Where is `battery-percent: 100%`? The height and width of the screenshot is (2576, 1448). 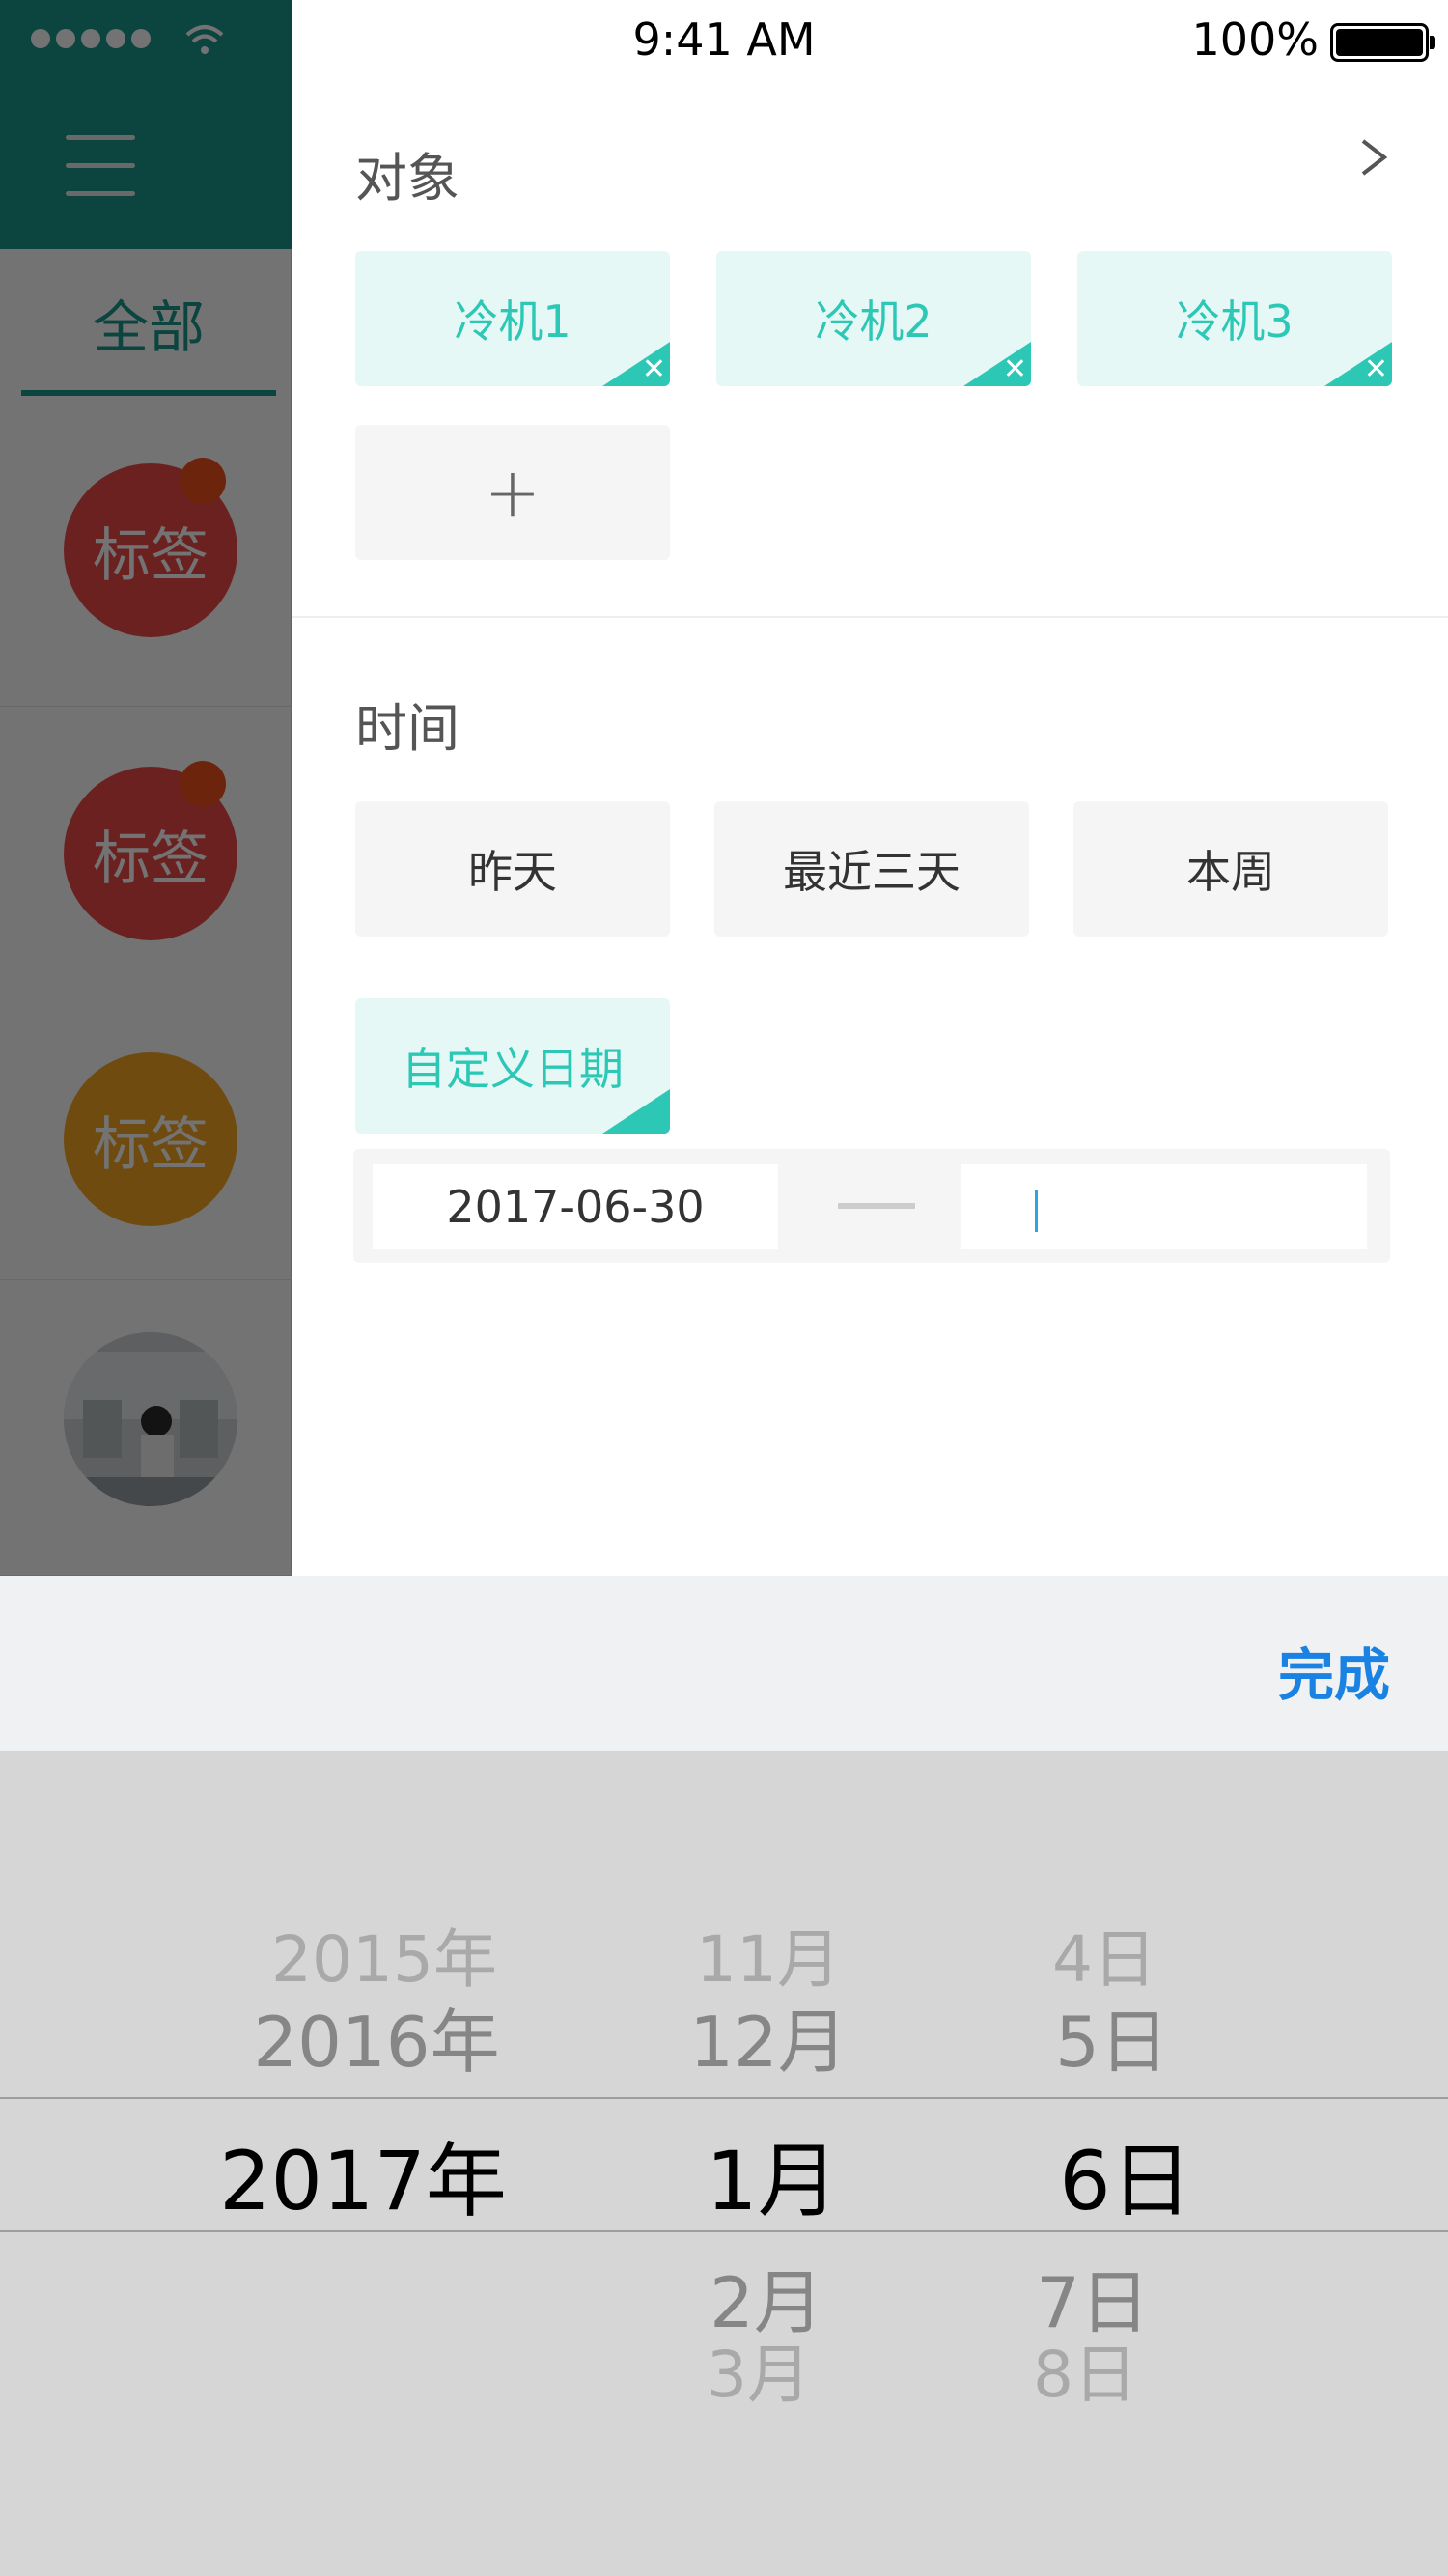 battery-percent: 100% is located at coordinates (1255, 40).